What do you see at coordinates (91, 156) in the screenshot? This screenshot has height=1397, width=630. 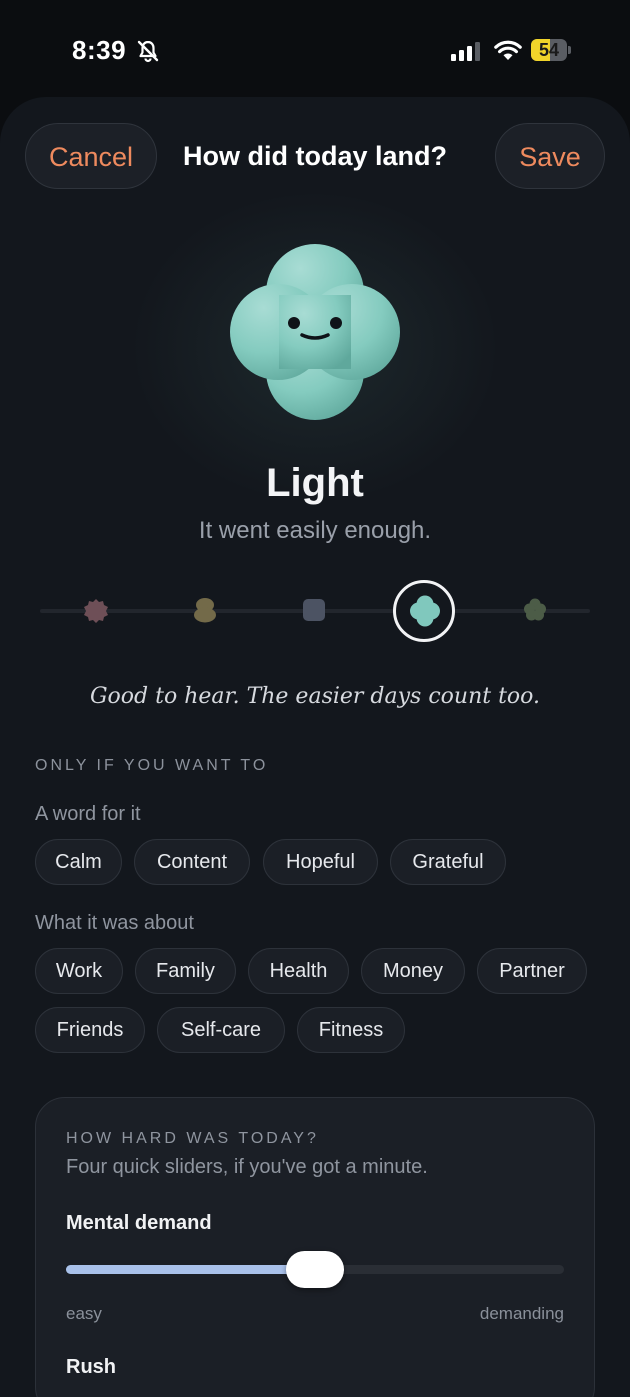 I see `cancel-button: Cancel` at bounding box center [91, 156].